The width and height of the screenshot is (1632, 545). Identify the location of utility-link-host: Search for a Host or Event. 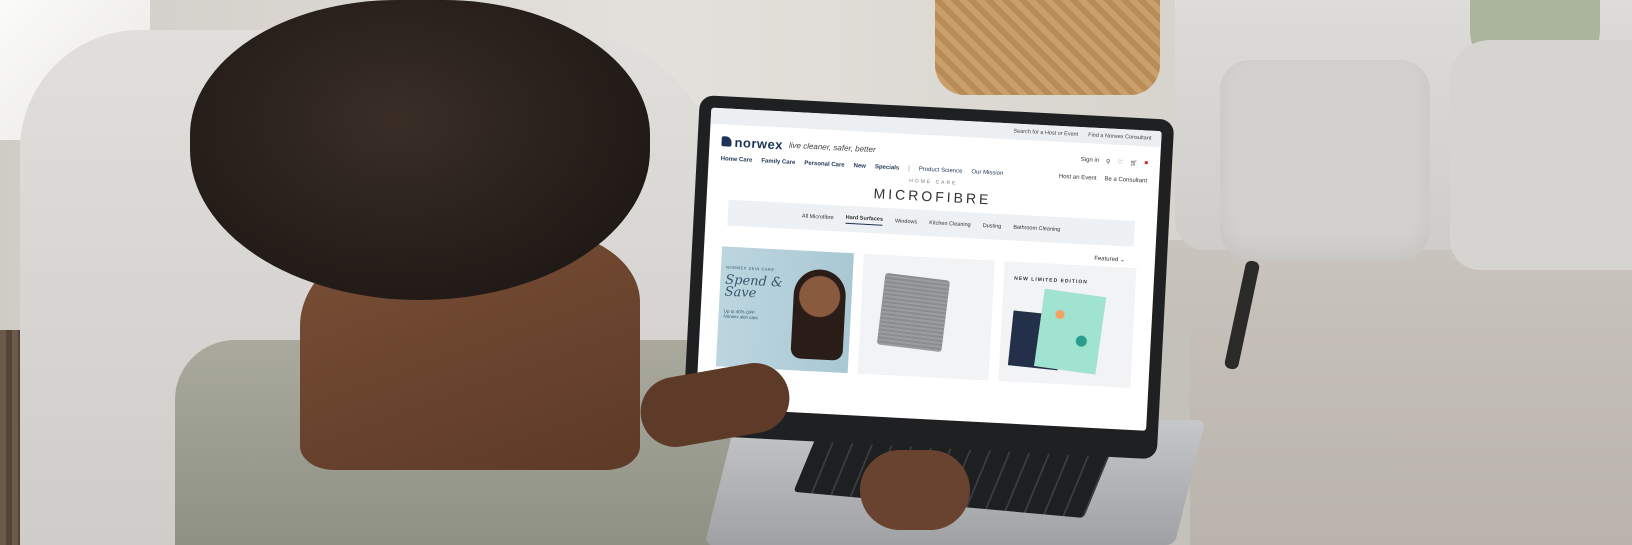
(1045, 132).